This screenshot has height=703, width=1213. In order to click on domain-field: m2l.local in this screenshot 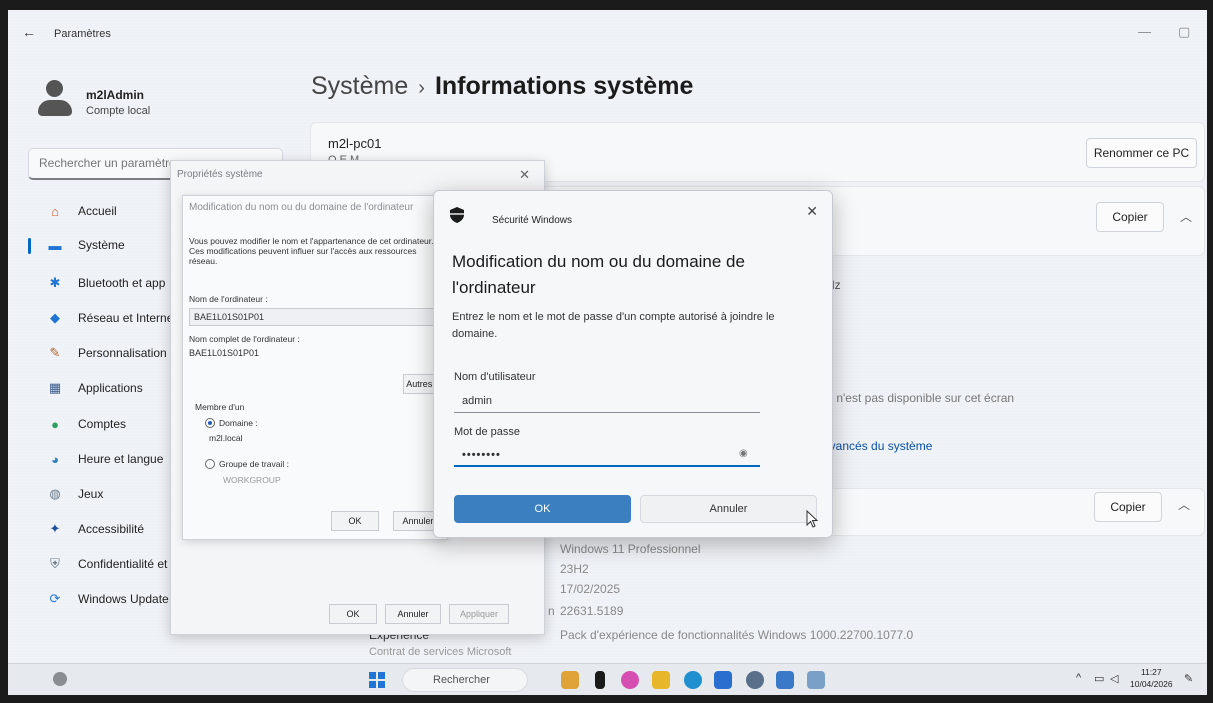, I will do `click(226, 438)`.